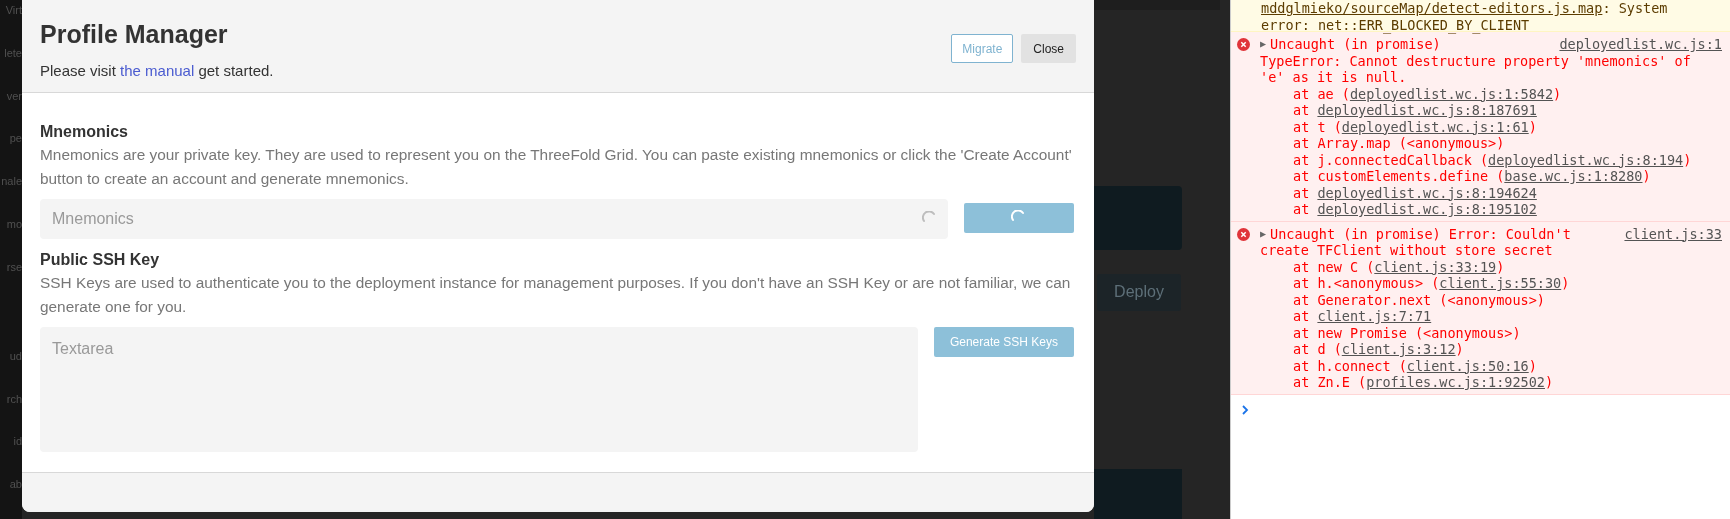 The image size is (1730, 519). Describe the element at coordinates (1455, 382) in the screenshot. I see `source-link: profiles.wc.js:1:92502` at that location.